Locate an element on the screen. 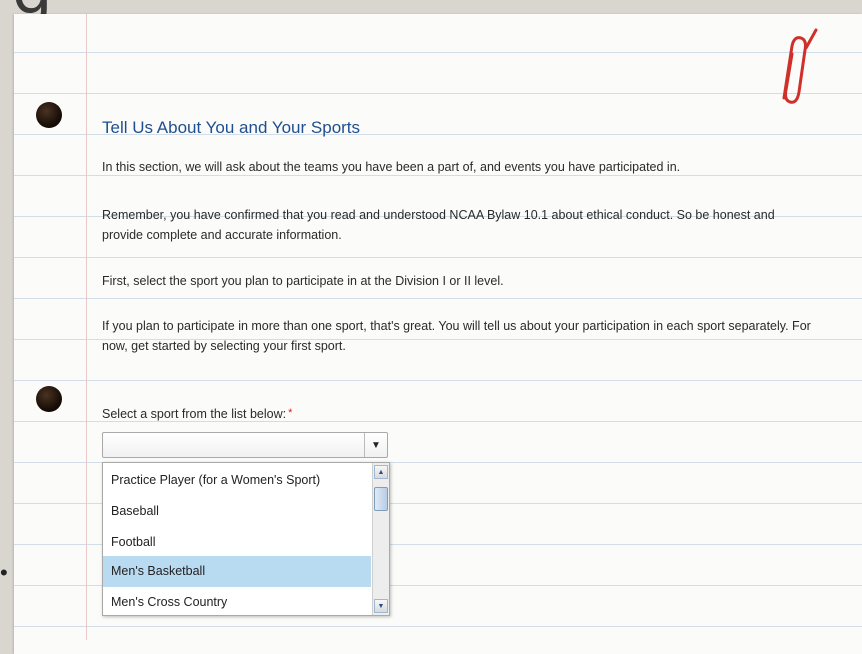  required-marker: * is located at coordinates (290, 413).